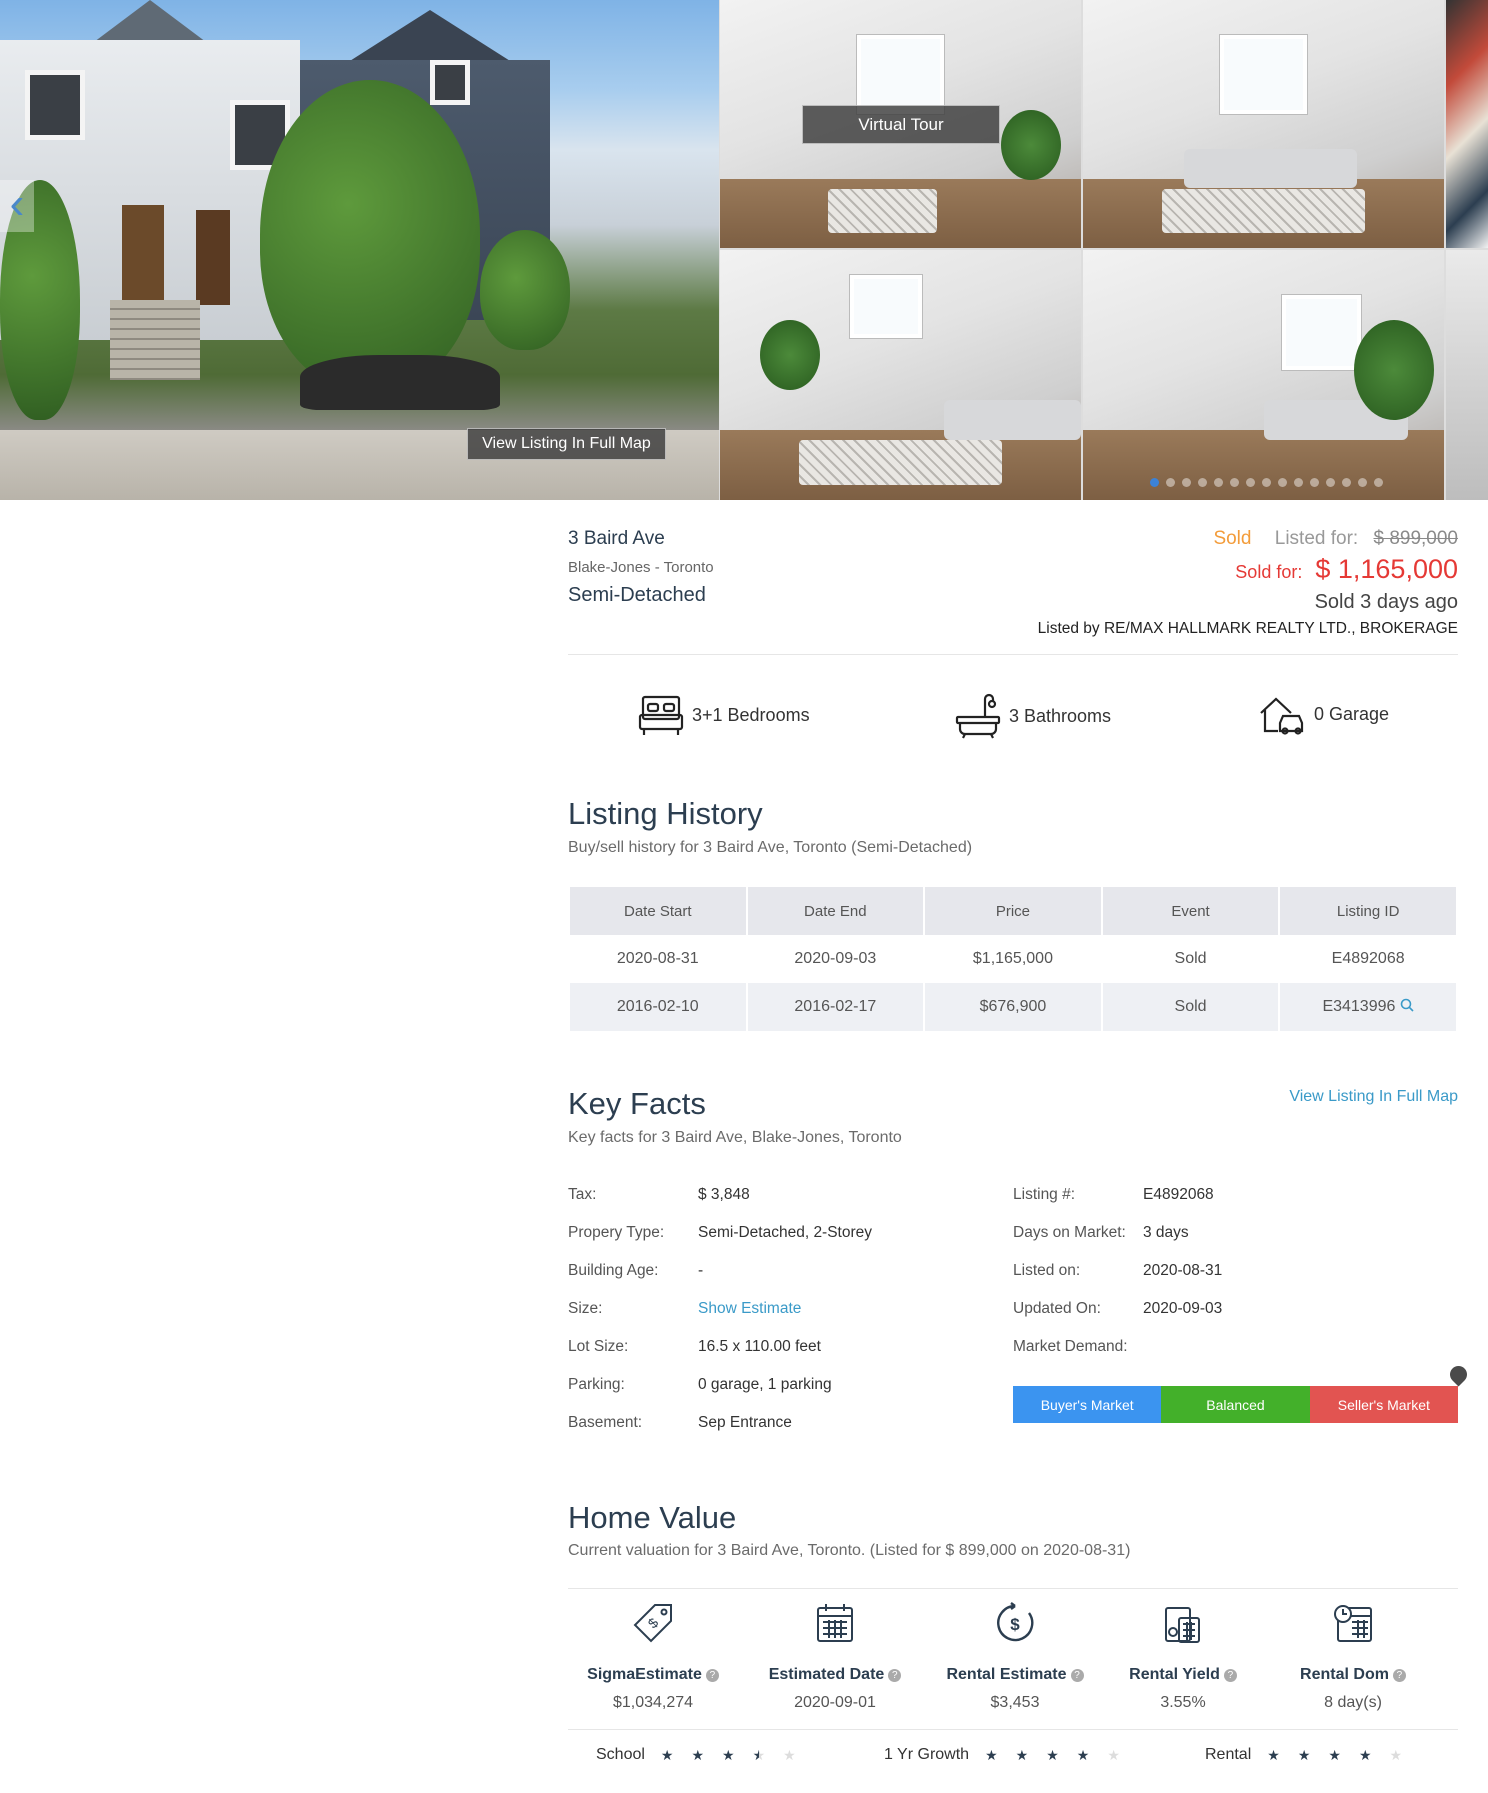 Image resolution: width=1488 pixels, height=1793 pixels. Describe the element at coordinates (1383, 1404) in the screenshot. I see `sellers-market-segment: Seller's Market` at that location.